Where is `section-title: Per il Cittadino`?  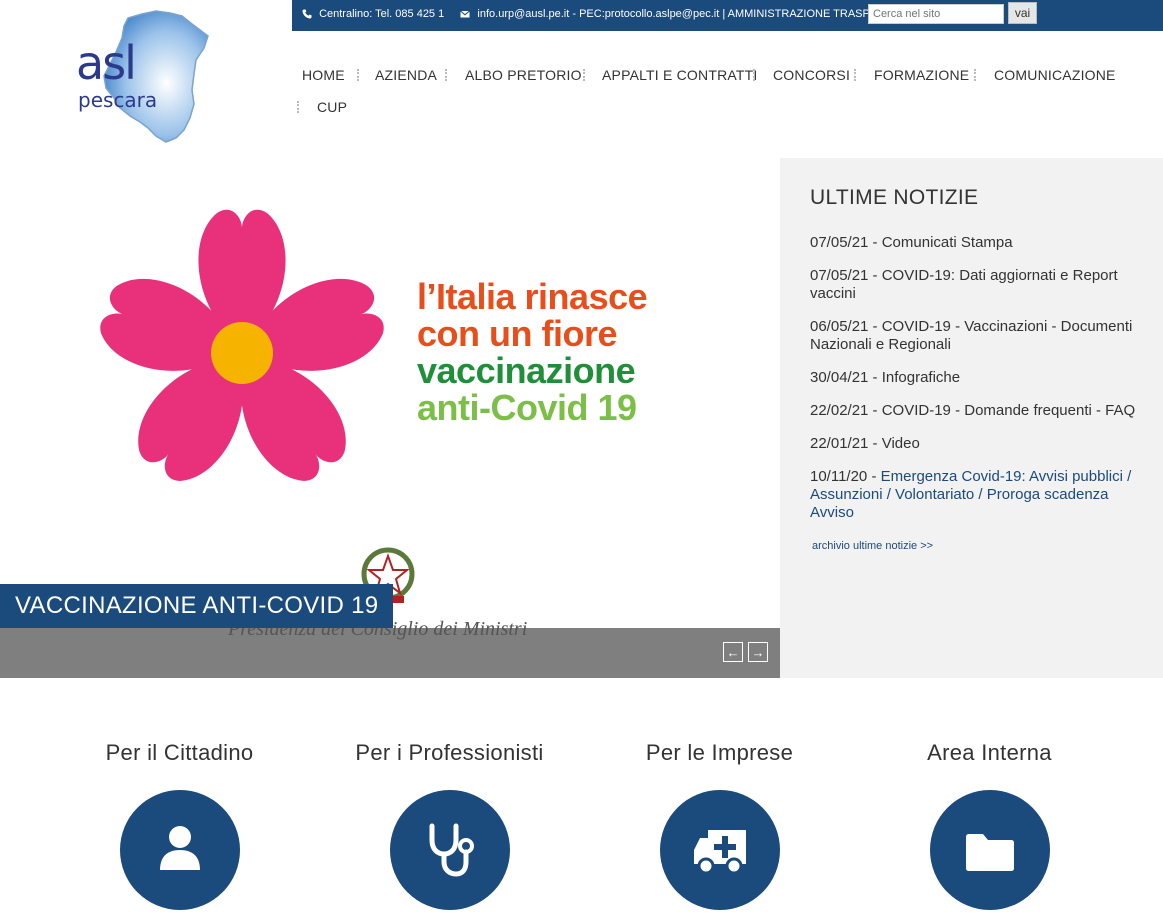 section-title: Per il Cittadino is located at coordinates (179, 753).